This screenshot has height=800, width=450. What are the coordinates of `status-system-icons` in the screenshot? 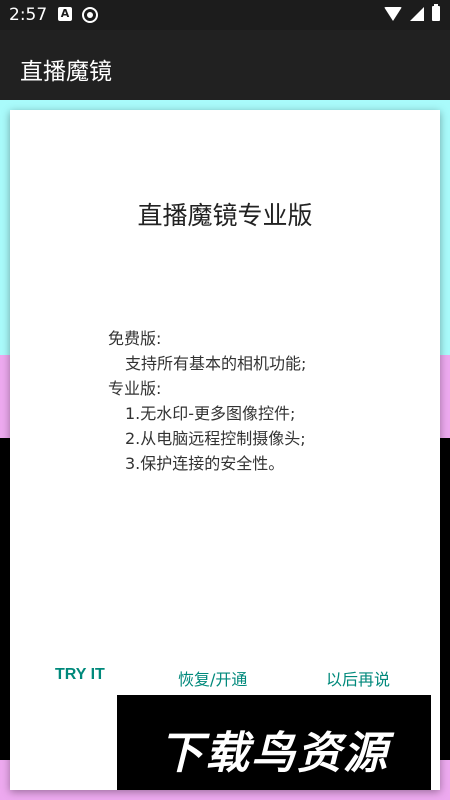 It's located at (412, 12).